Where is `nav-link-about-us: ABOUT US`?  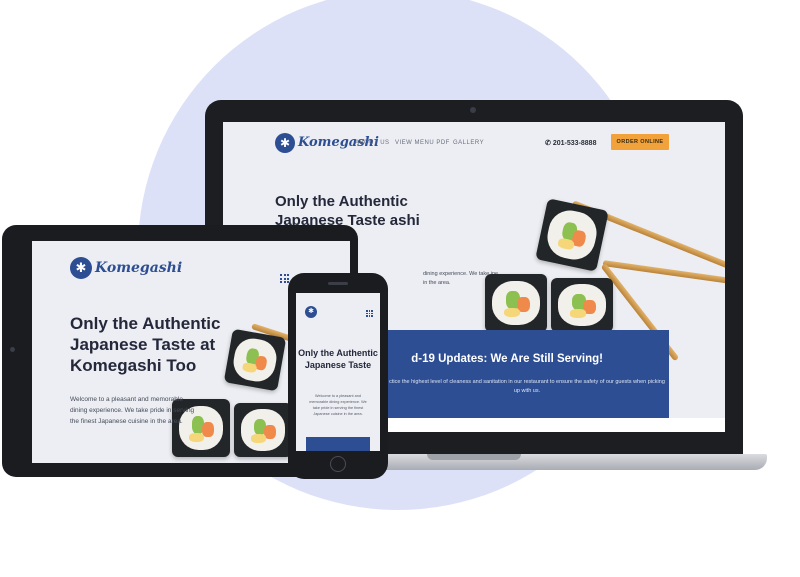
nav-link-about-us: ABOUT US is located at coordinates (372, 143).